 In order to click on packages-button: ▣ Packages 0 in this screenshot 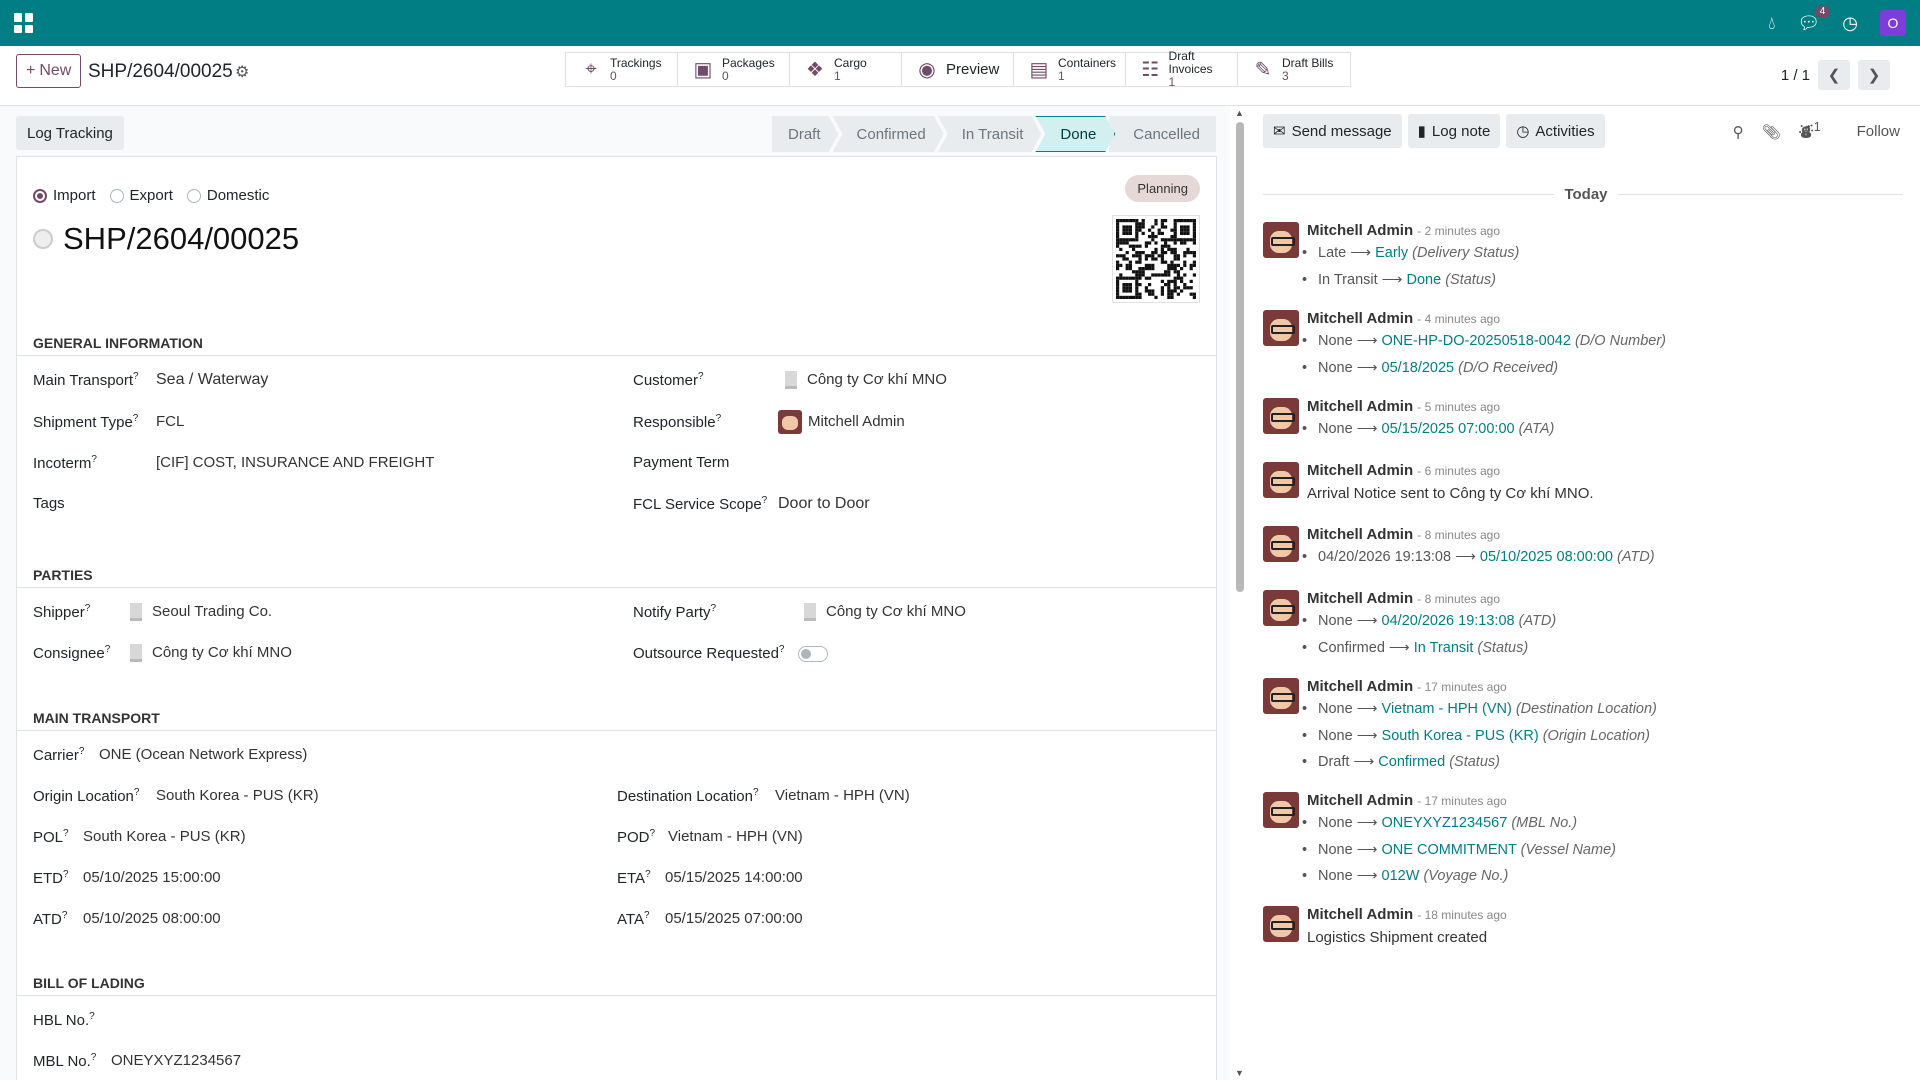, I will do `click(734, 69)`.